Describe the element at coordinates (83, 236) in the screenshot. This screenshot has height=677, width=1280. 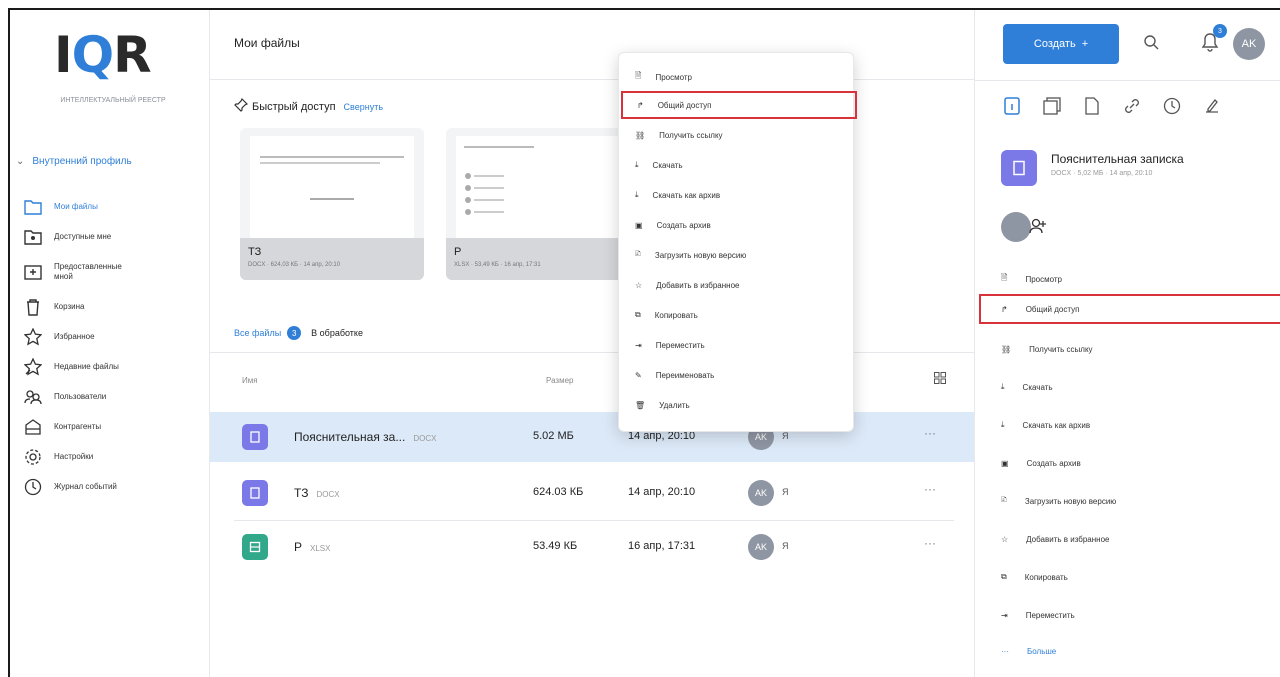
I see `sidebar-item-label: Доступные мне` at that location.